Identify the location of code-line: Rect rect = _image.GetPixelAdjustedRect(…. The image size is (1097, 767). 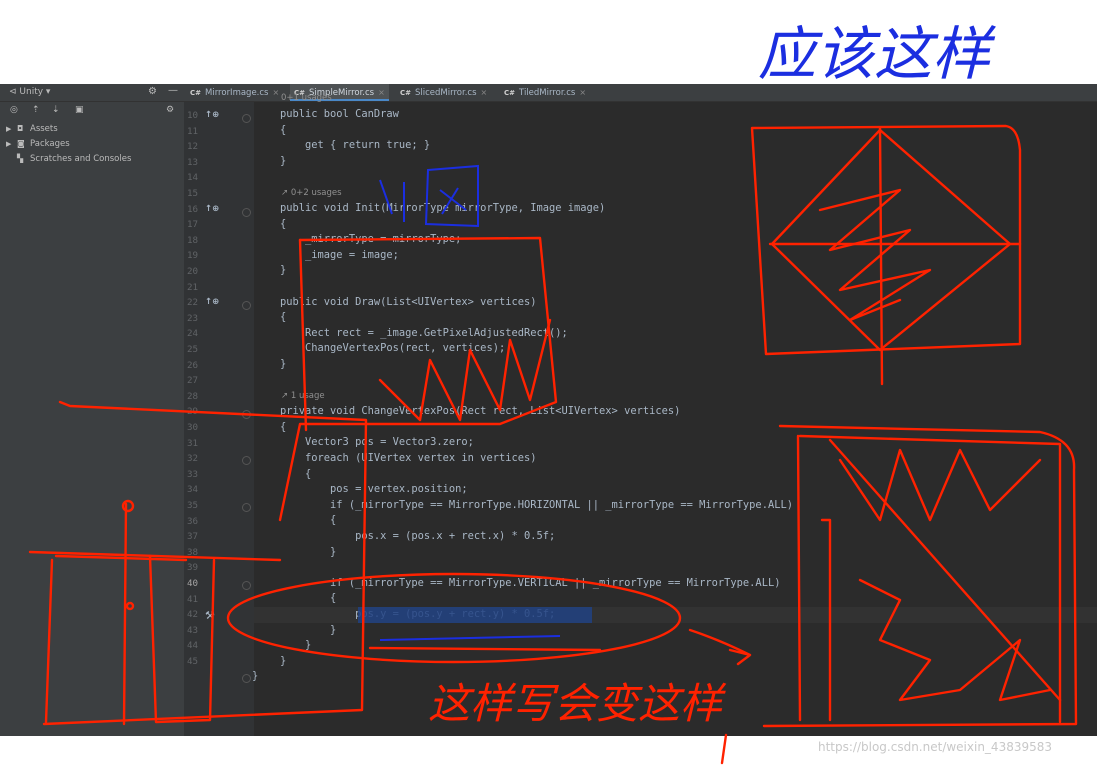
(424, 333).